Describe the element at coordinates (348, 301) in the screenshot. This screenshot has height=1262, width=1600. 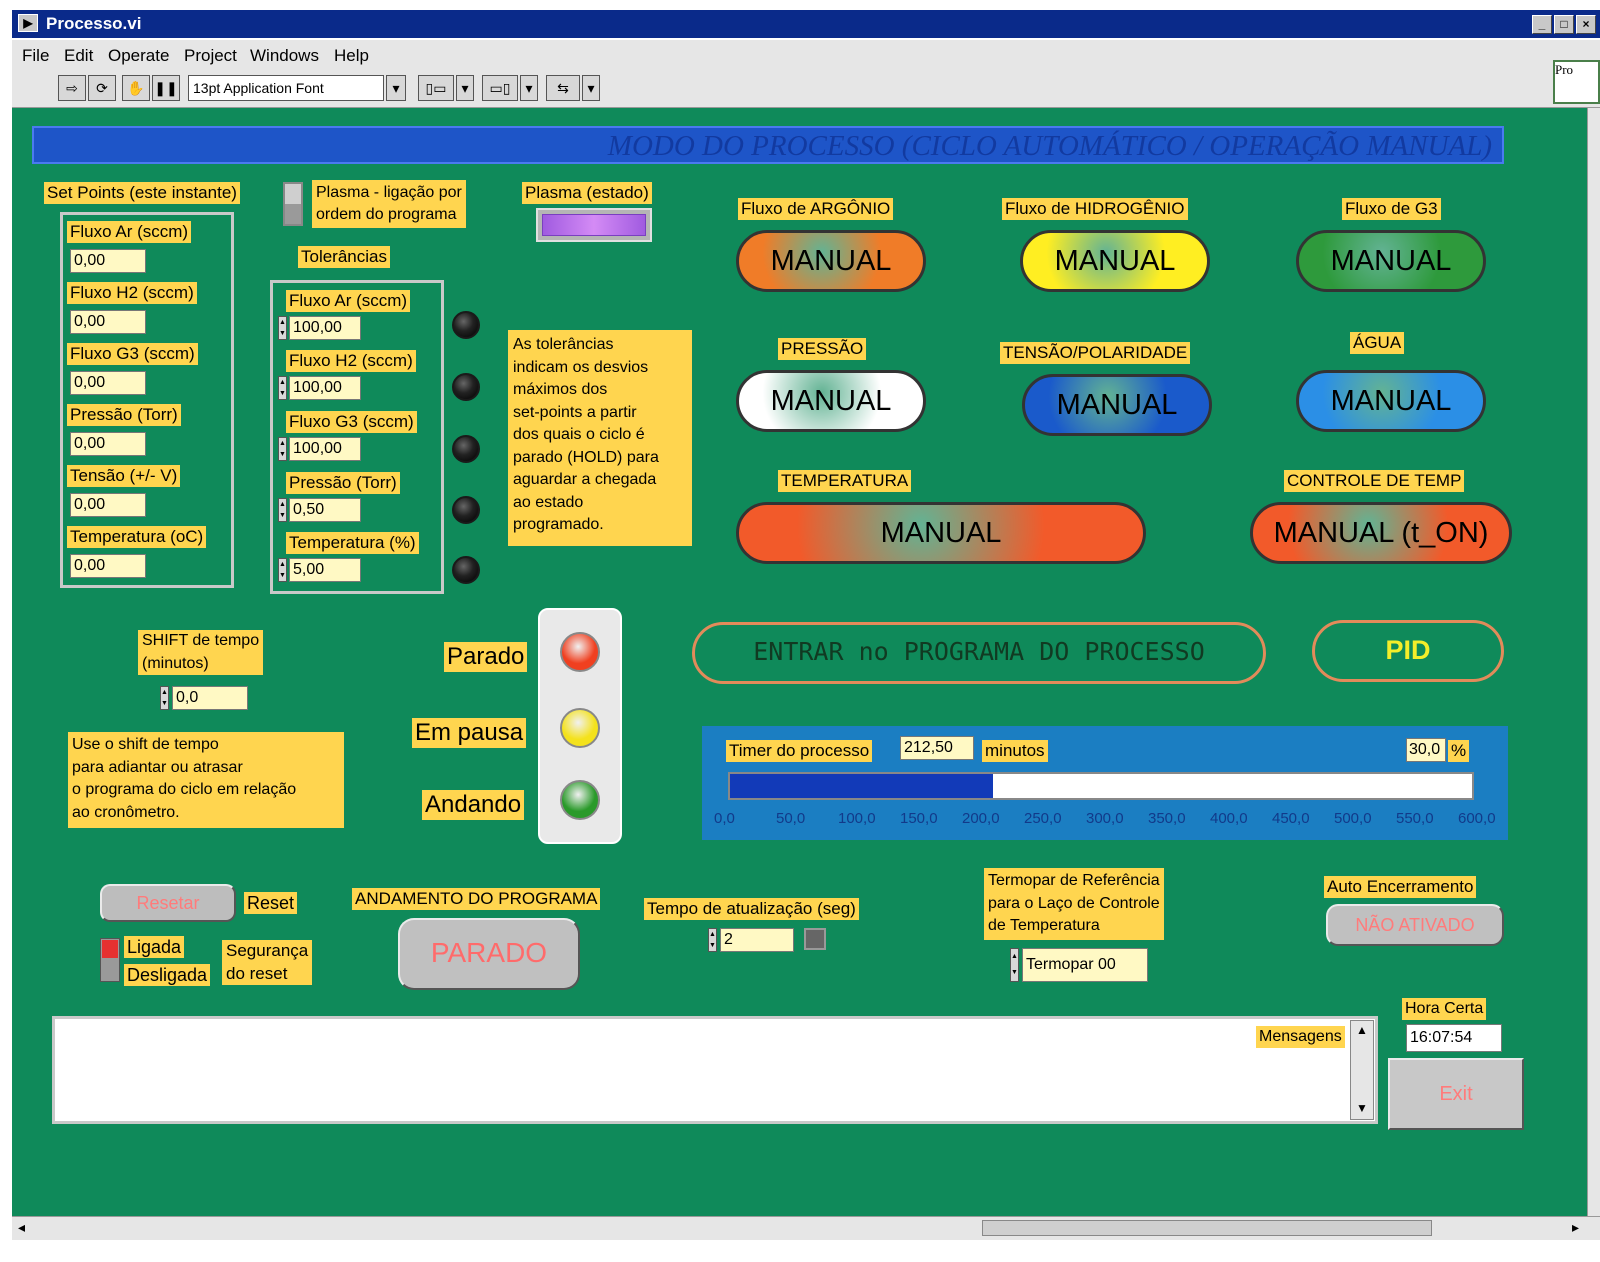
I see `tol-label-ar: Fluxo Ar (sccm)` at that location.